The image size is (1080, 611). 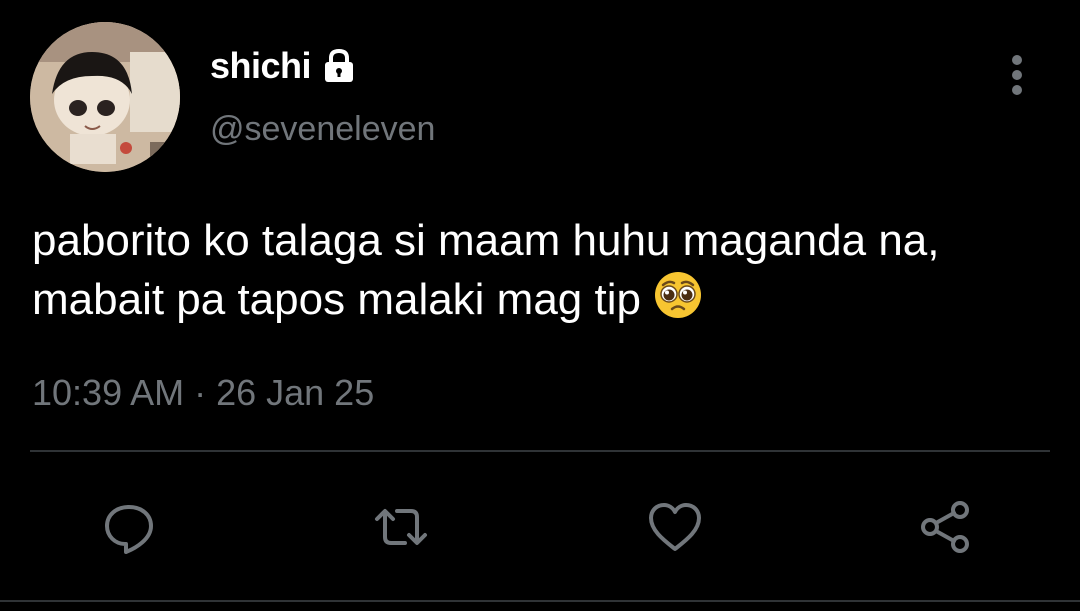 I want to click on display-name-row: shichi, so click(x=284, y=66).